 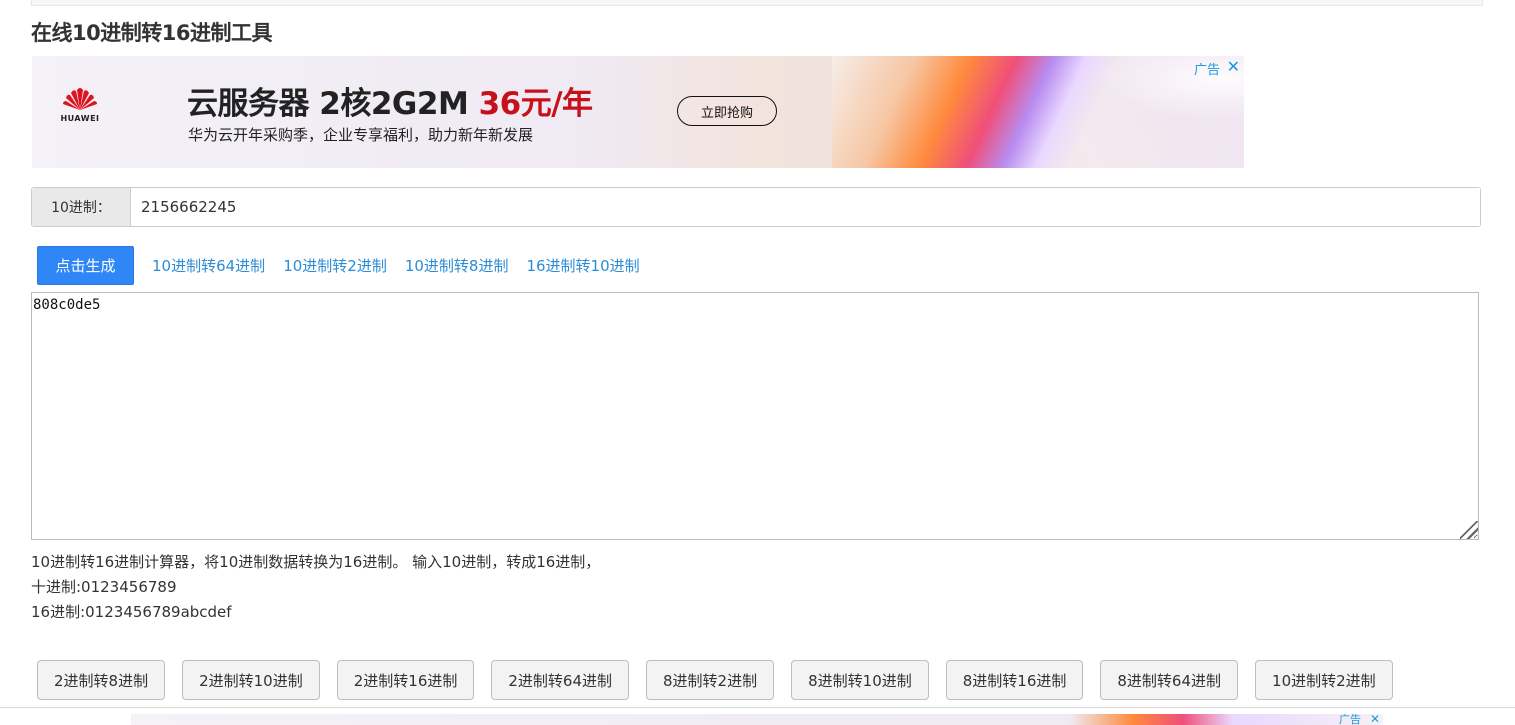 What do you see at coordinates (101, 680) in the screenshot?
I see `tool-button-bin-to-oct: 2进制转8进制` at bounding box center [101, 680].